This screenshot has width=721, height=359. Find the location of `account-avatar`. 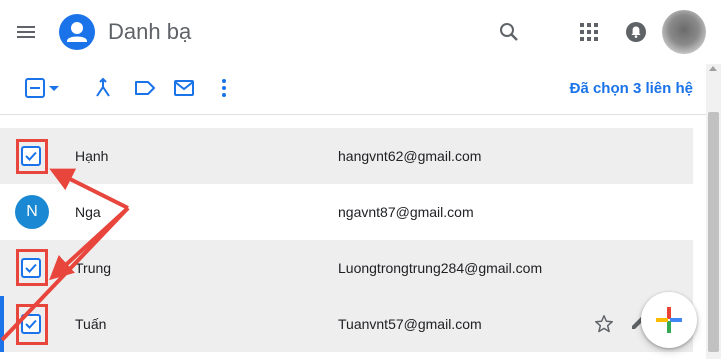

account-avatar is located at coordinates (684, 32).